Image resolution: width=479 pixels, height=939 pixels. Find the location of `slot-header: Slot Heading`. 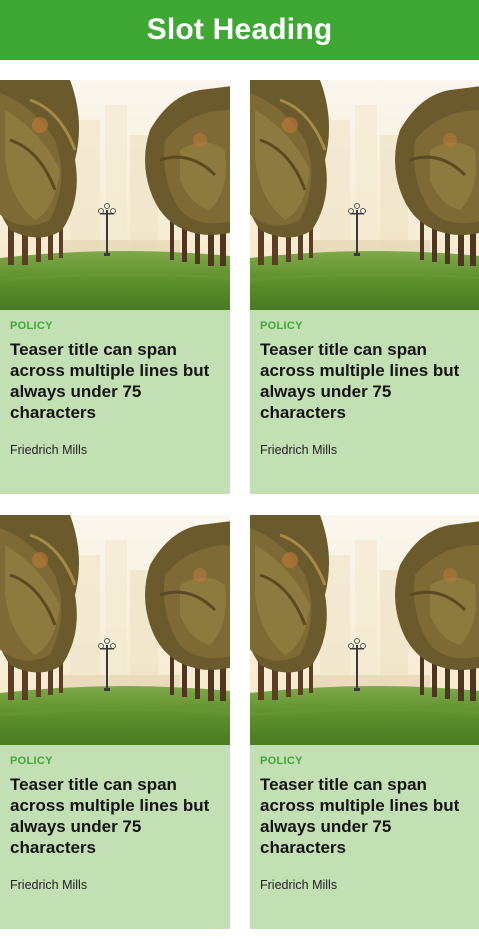

slot-header: Slot Heading is located at coordinates (239, 30).